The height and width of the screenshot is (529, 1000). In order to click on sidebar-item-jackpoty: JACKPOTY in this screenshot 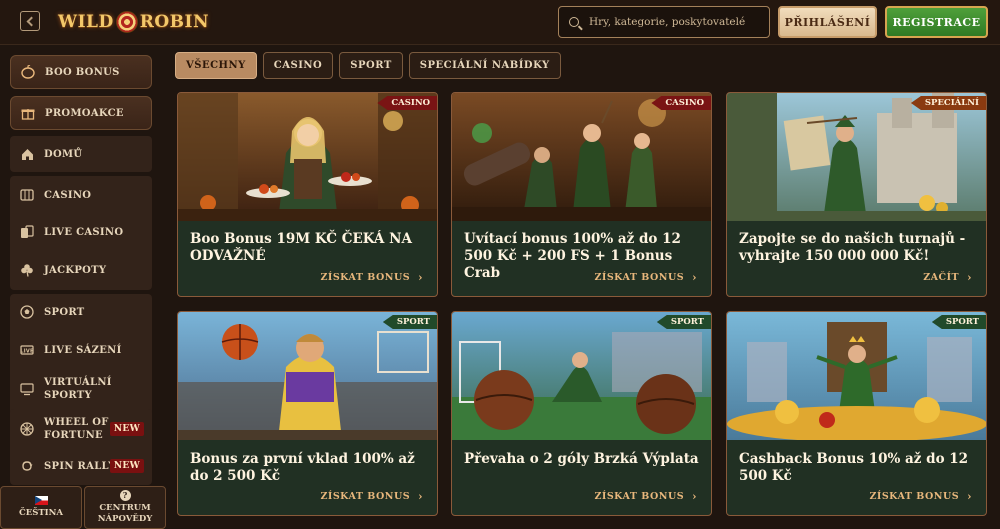, I will do `click(81, 270)`.